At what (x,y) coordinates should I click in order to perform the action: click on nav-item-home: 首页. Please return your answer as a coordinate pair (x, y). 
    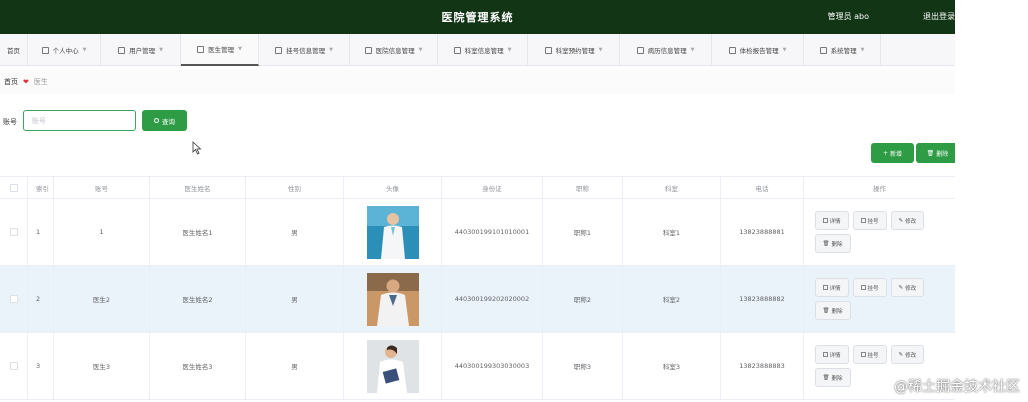
    Looking at the image, I should click on (14, 50).